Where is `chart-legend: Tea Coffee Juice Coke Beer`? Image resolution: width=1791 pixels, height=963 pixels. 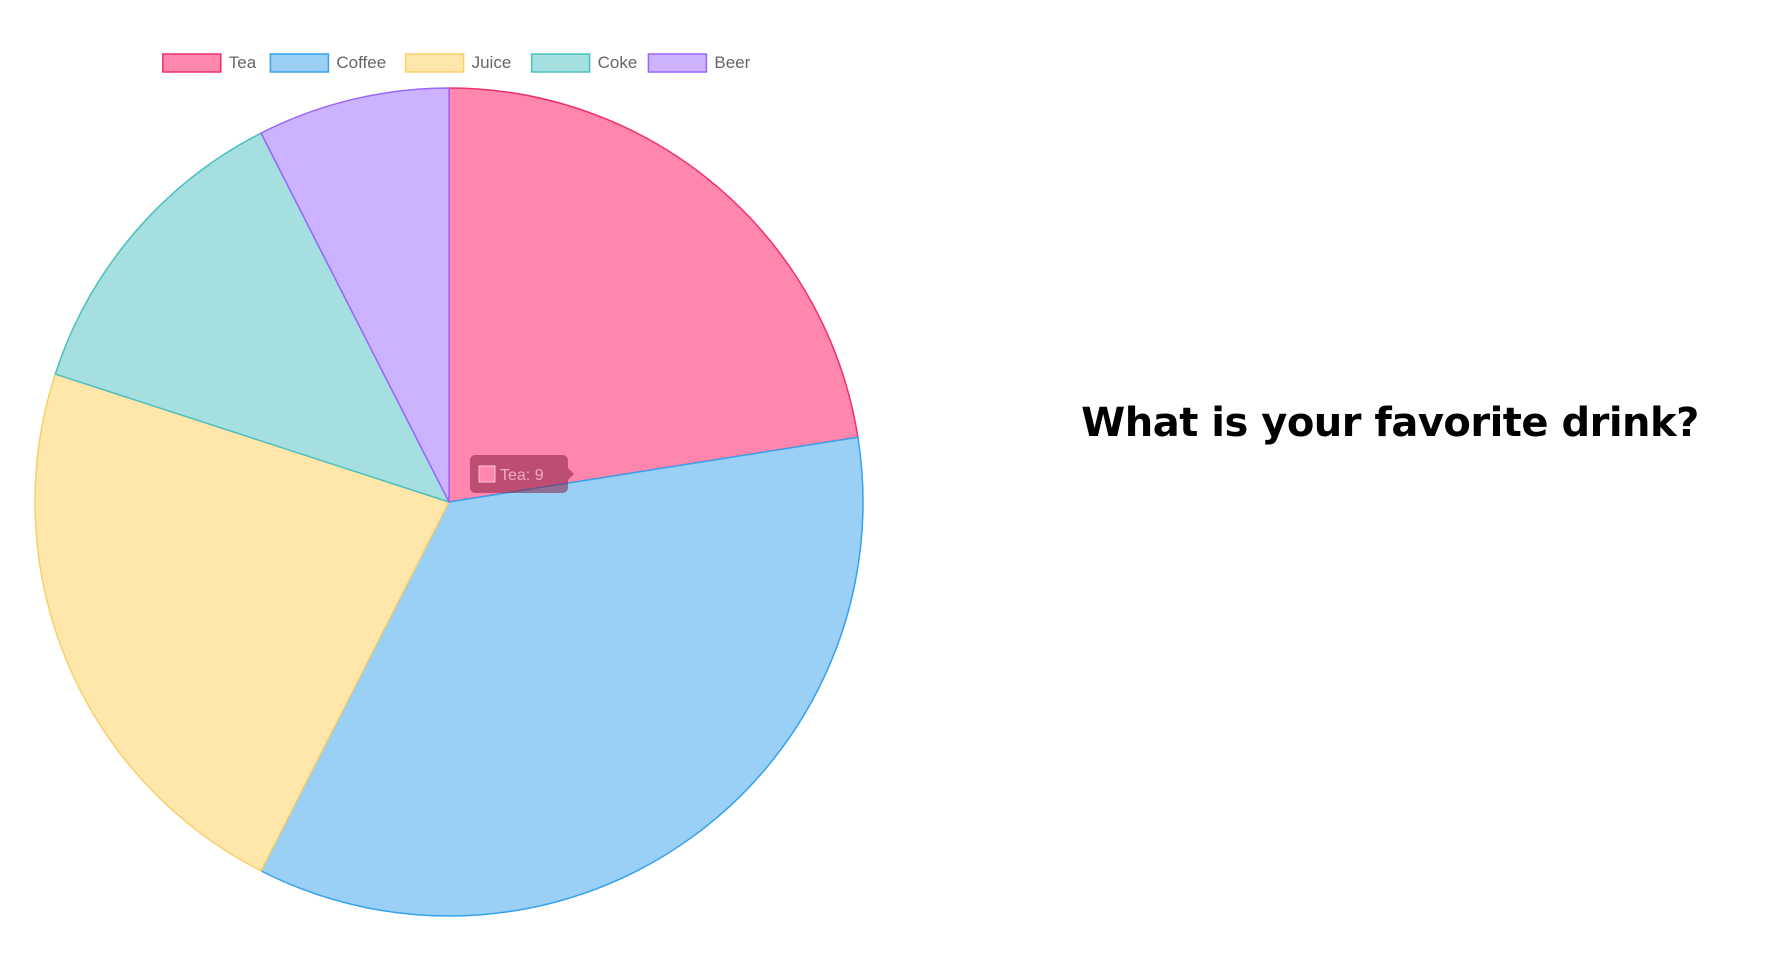 chart-legend: Tea Coffee Juice Coke Beer is located at coordinates (456, 63).